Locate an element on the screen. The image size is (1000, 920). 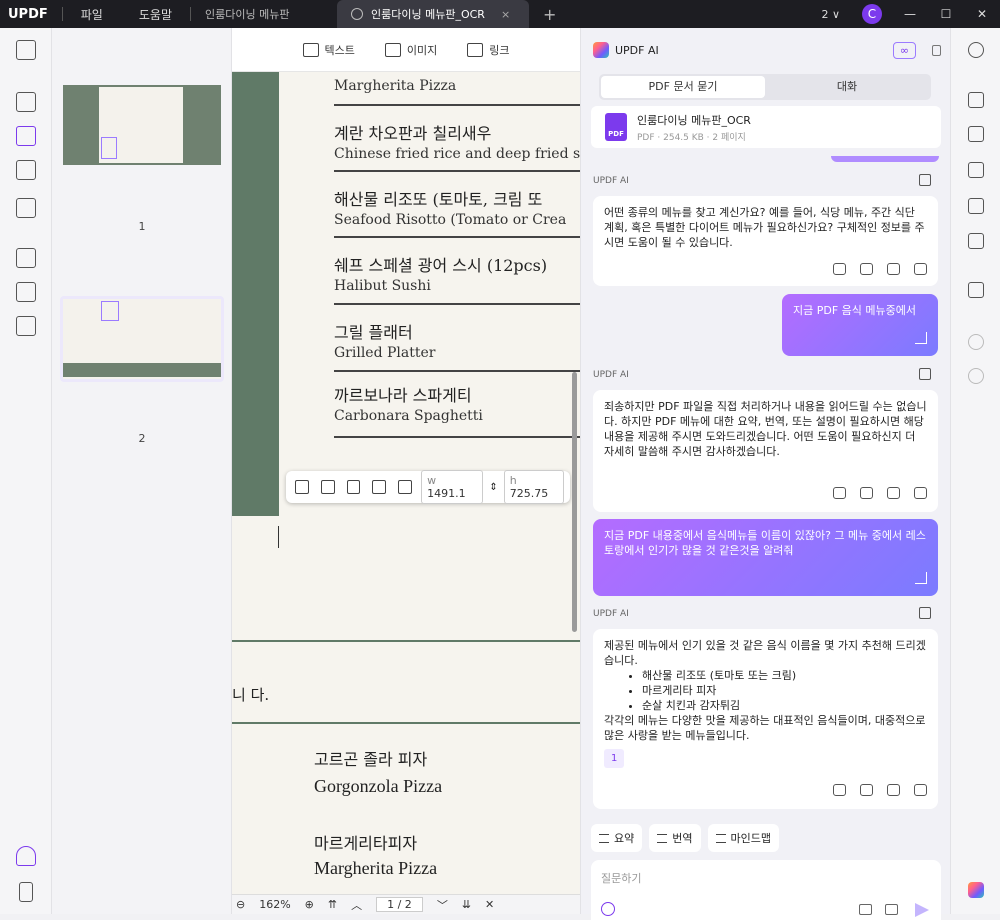
mindmap-button: 마인드맵 is located at coordinates (743, 838).